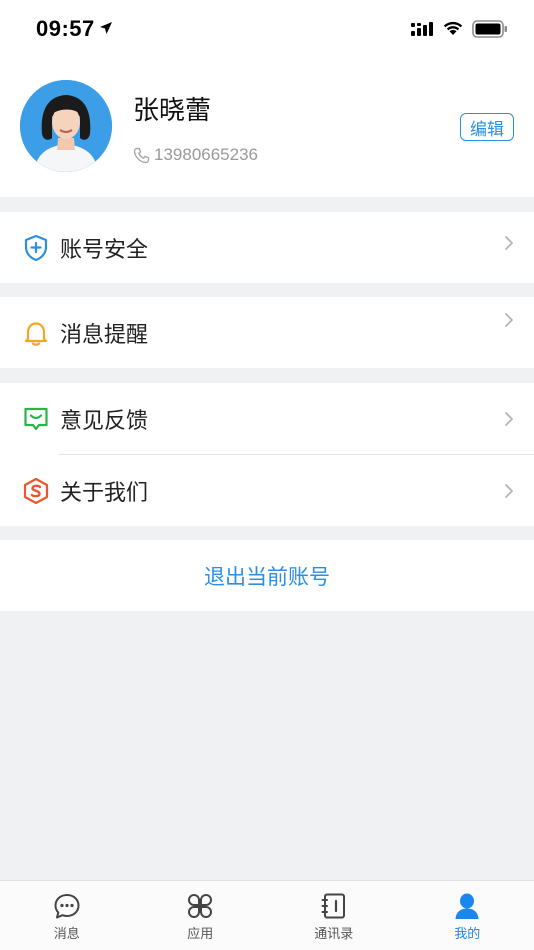 Image resolution: width=534 pixels, height=950 pixels. Describe the element at coordinates (334, 934) in the screenshot. I see `tab-label: 通讯录` at that location.